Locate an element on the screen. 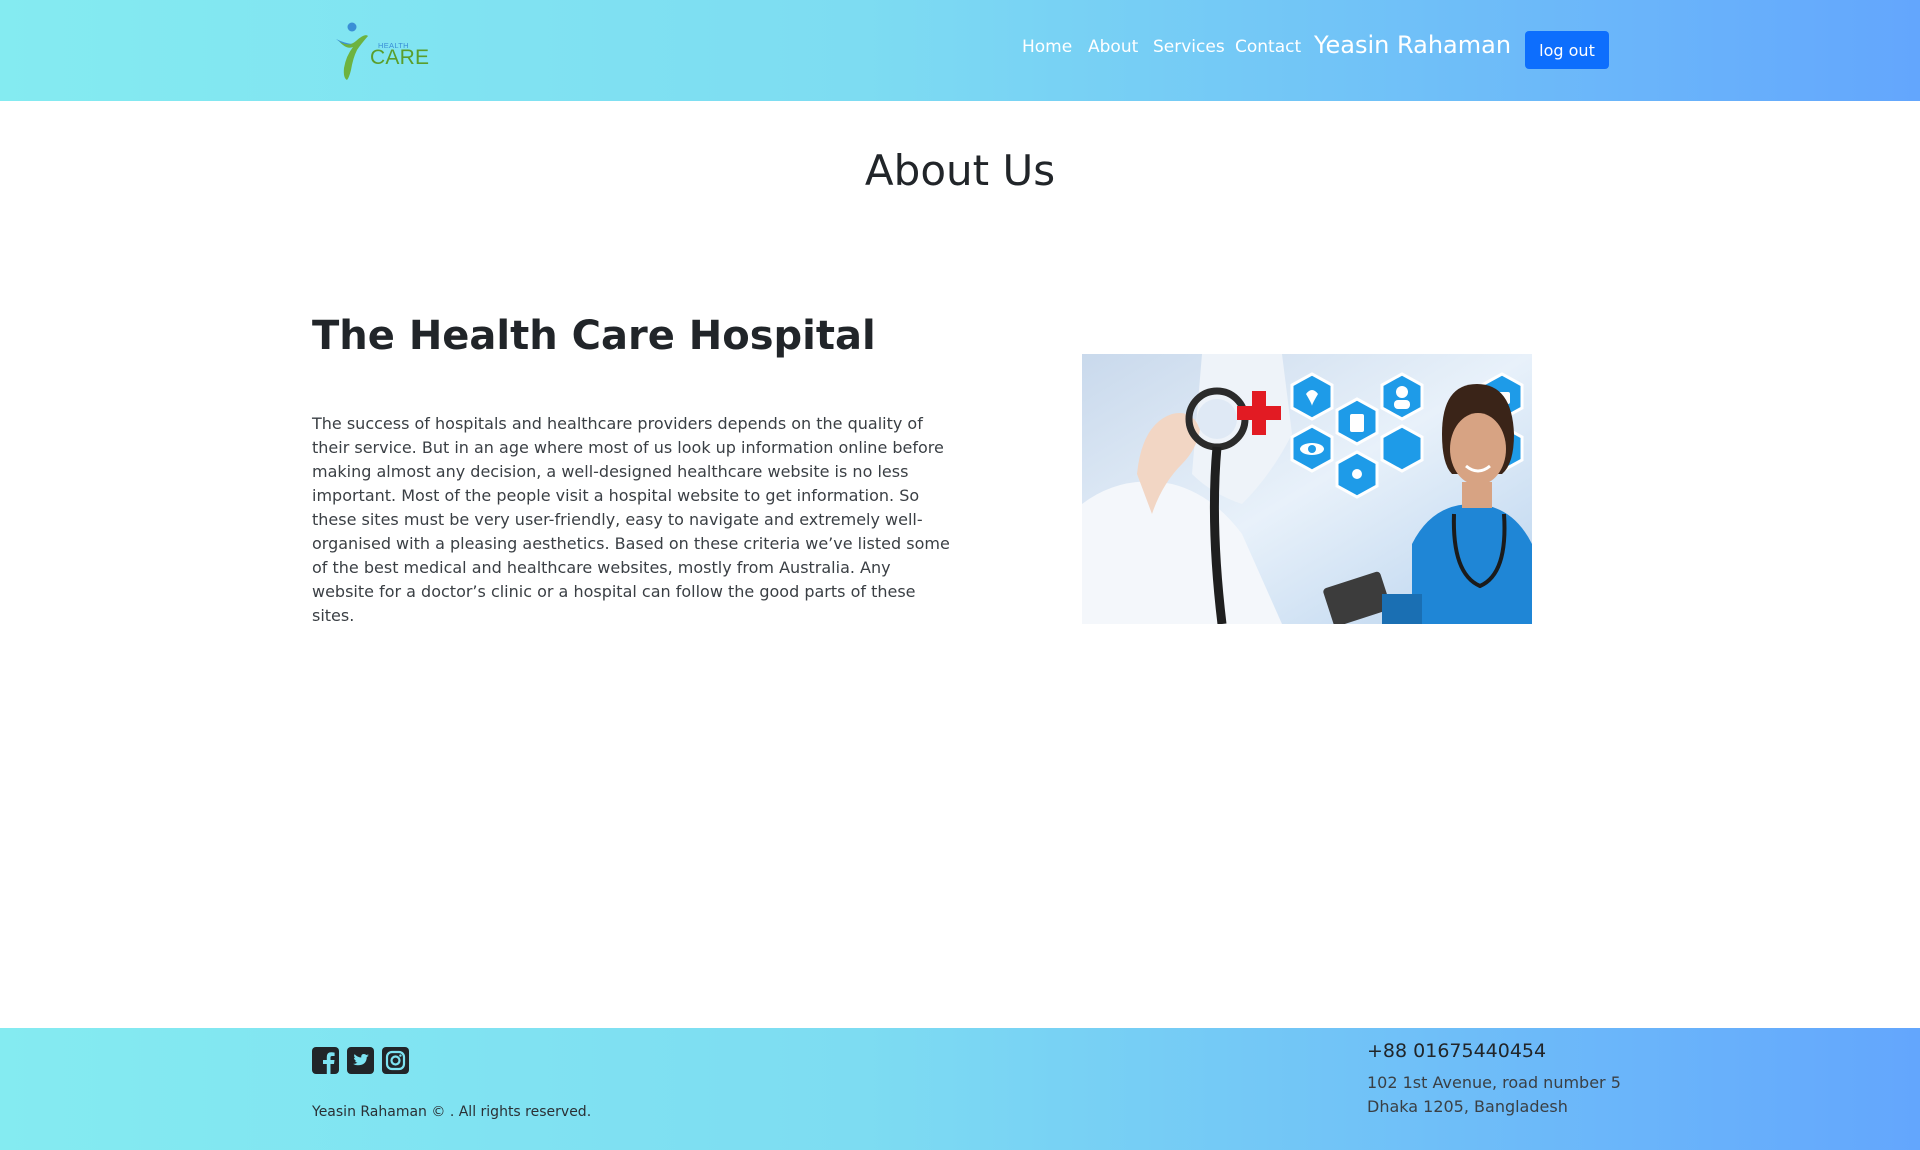 This screenshot has width=1920, height=1150. section-title: The Health Care Hospital is located at coordinates (594, 336).